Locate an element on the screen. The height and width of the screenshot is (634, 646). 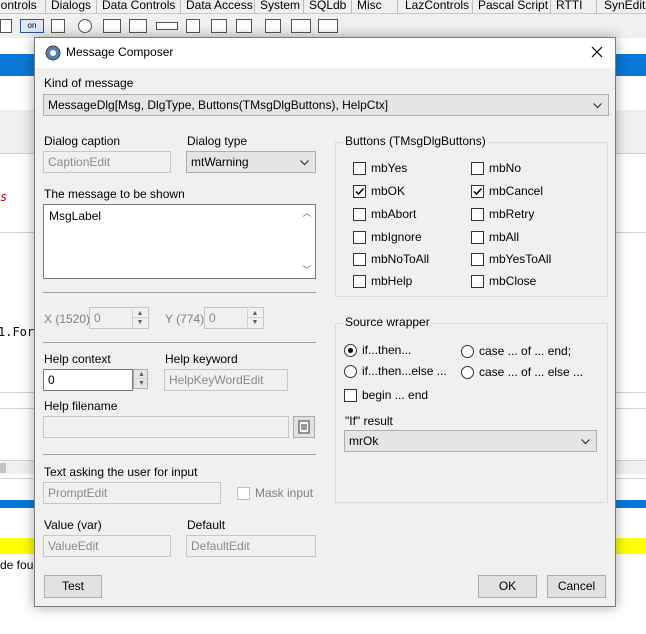
palette-tab-data-controls: Data Controls is located at coordinates (138, 6).